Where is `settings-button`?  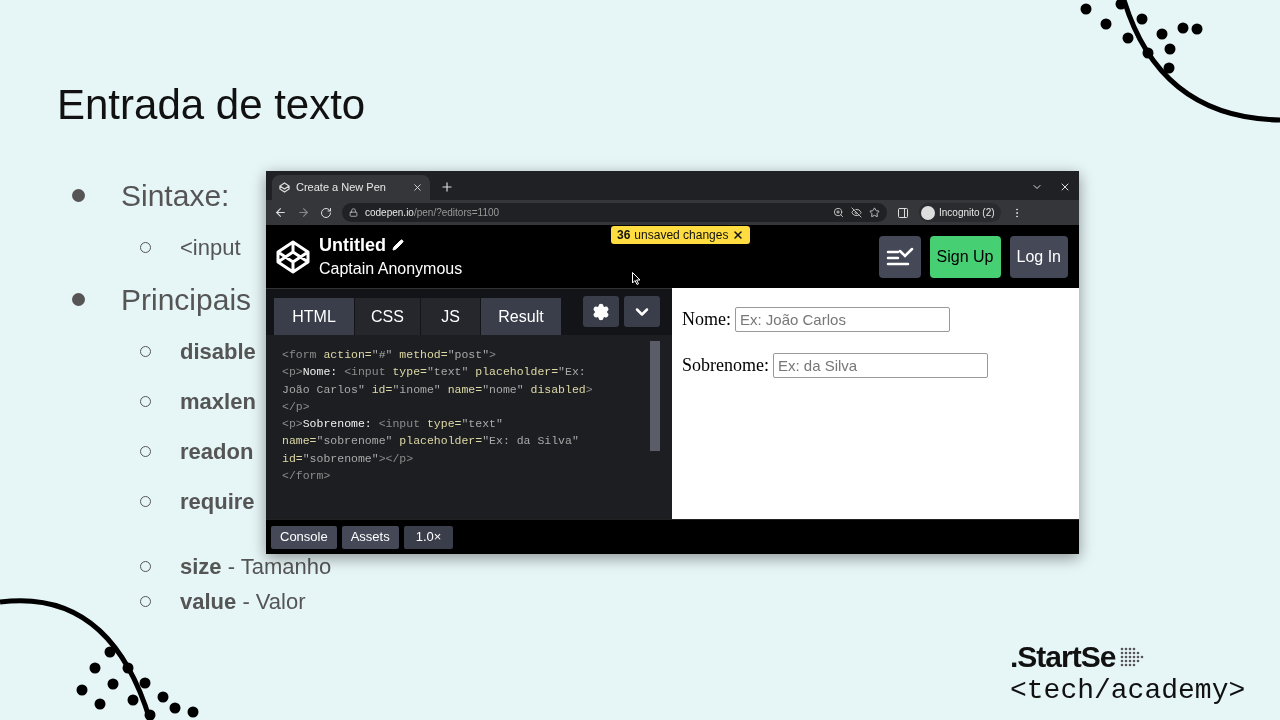
settings-button is located at coordinates (601, 311).